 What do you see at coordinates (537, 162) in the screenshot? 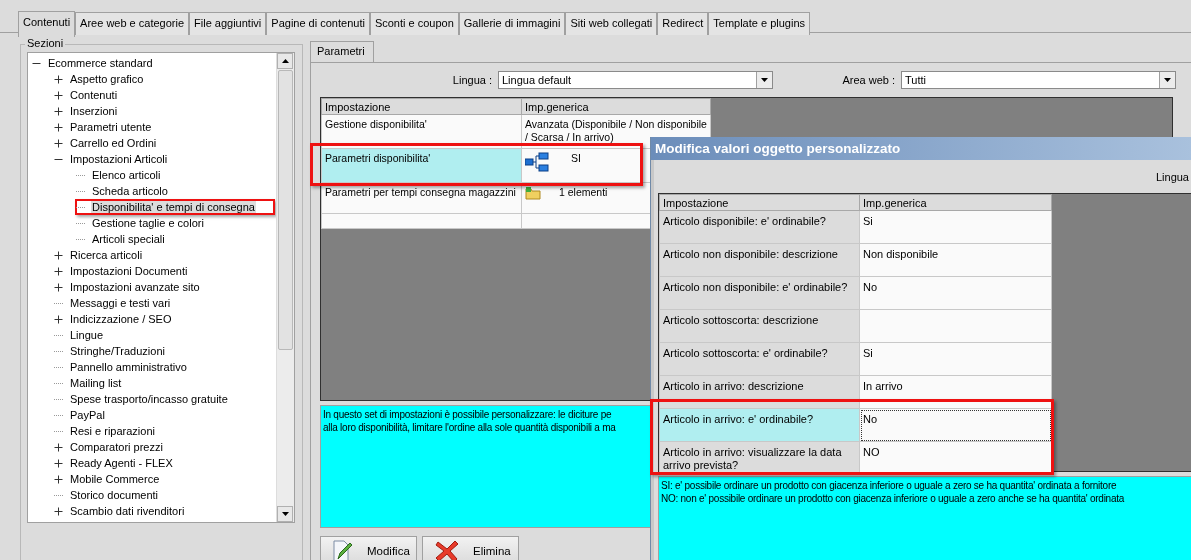
I see `hierarchy-icon` at bounding box center [537, 162].